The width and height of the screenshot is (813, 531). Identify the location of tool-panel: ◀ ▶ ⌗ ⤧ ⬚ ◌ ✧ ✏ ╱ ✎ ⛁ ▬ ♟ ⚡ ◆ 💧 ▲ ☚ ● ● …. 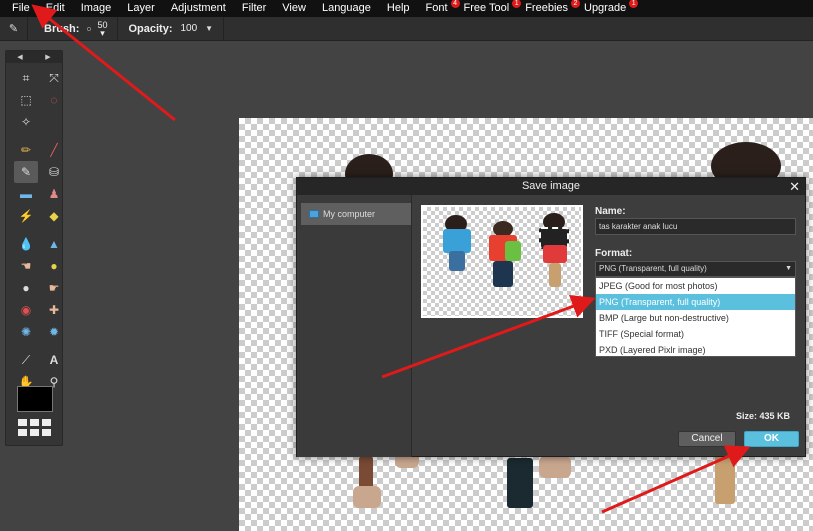
(34, 248).